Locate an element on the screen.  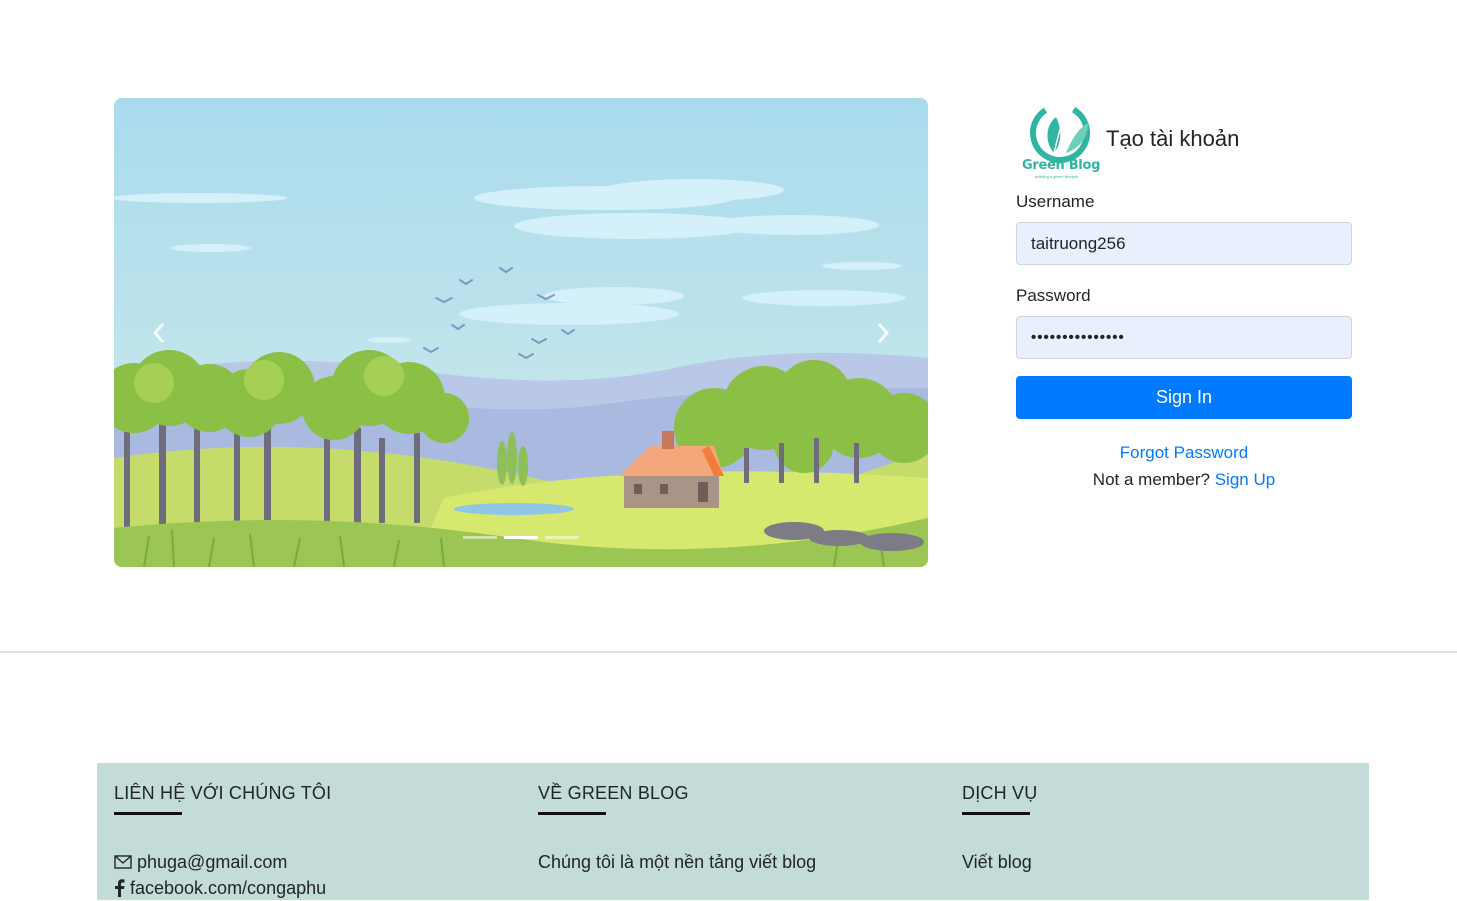
footer-services-heading: DỊCH VỤ is located at coordinates (1000, 793).